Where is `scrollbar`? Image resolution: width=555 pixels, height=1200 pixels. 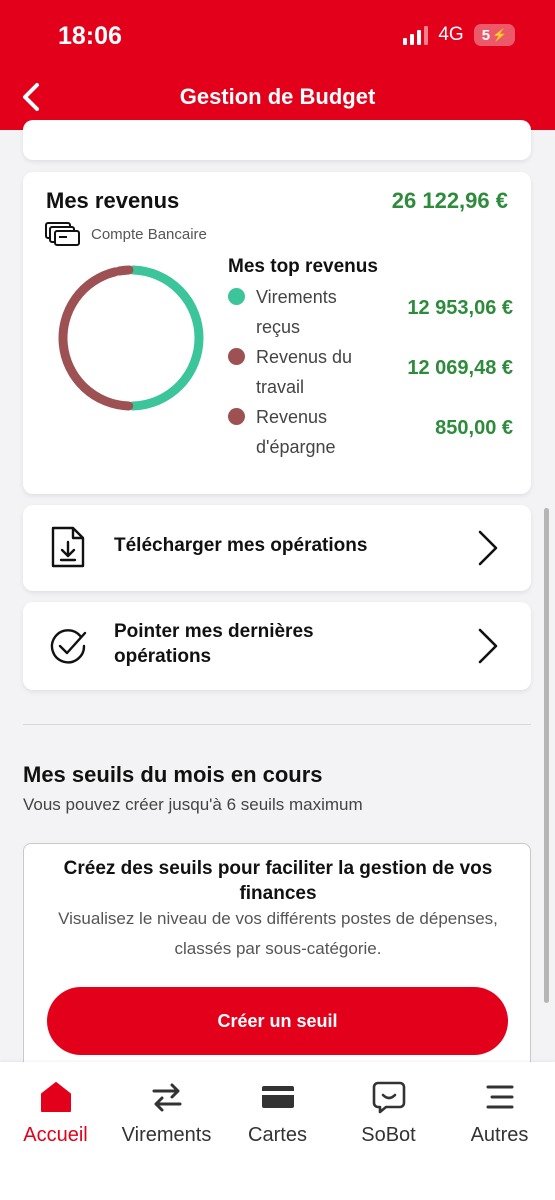
scrollbar is located at coordinates (546, 755).